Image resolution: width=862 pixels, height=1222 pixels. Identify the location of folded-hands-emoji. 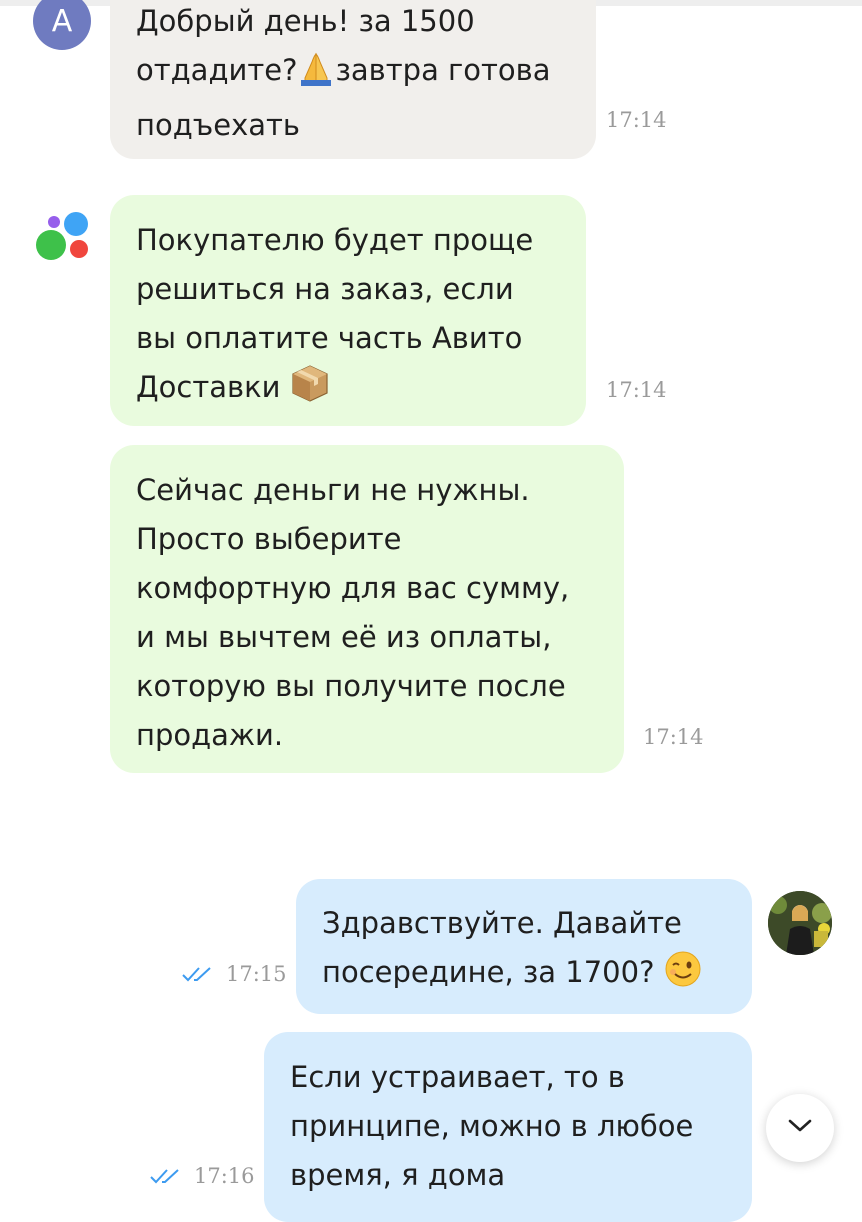
(316, 74).